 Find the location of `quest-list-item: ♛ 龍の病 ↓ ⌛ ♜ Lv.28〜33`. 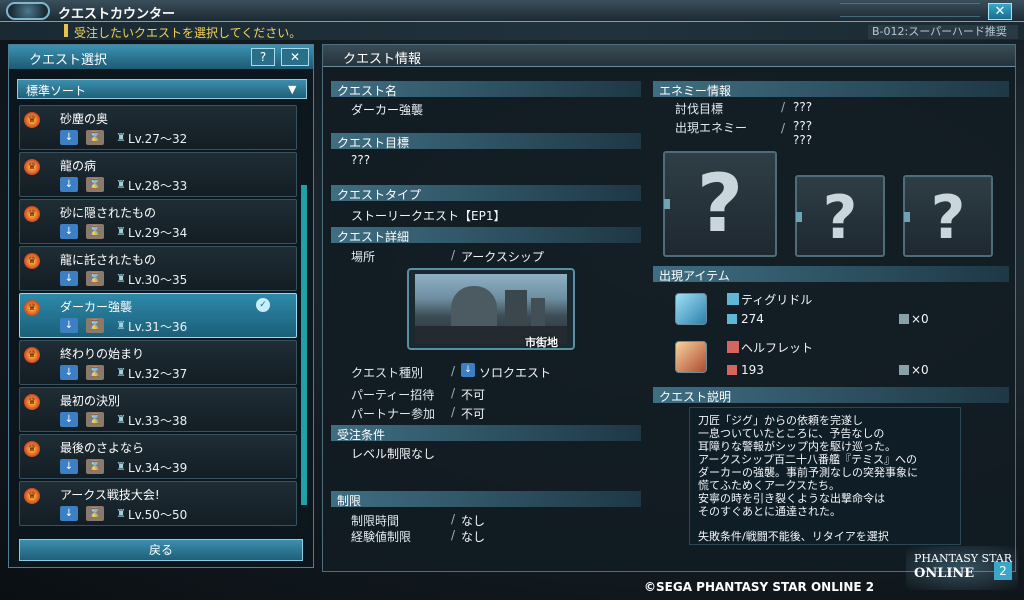

quest-list-item: ♛ 龍の病 ↓ ⌛ ♜ Lv.28〜33 is located at coordinates (158, 174).